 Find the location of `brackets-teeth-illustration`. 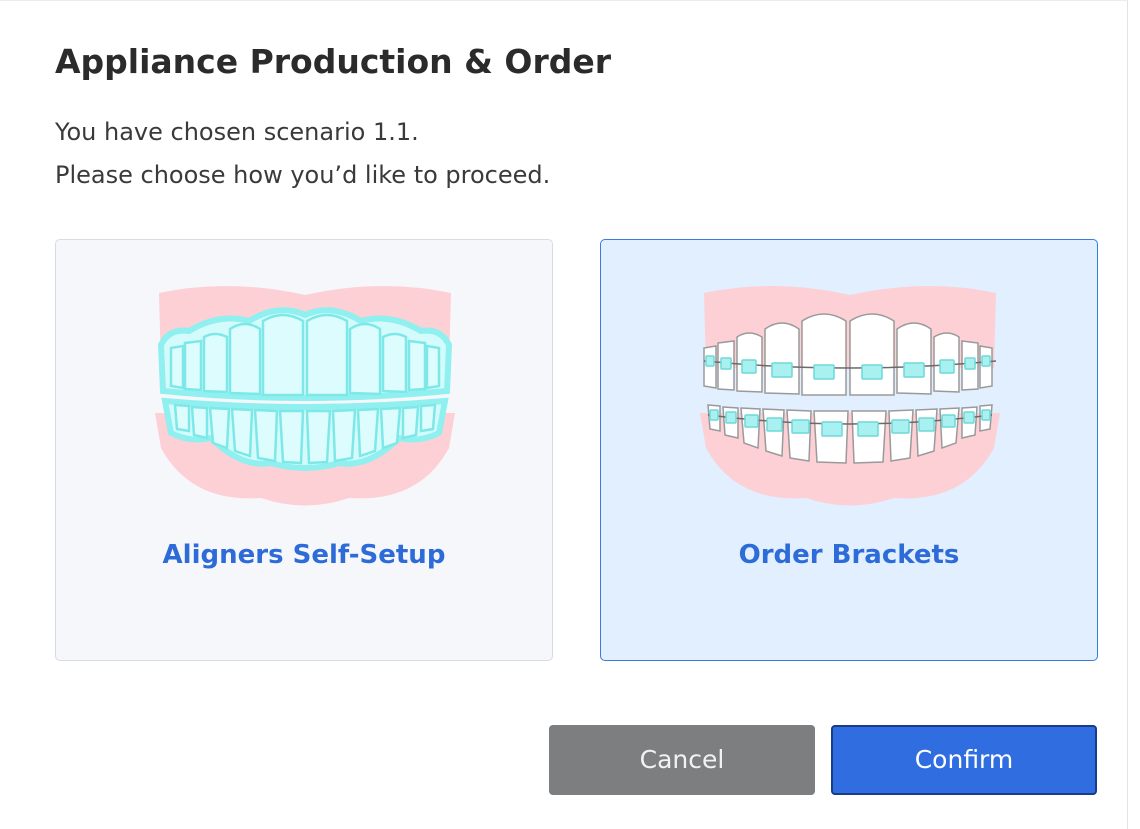

brackets-teeth-illustration is located at coordinates (850, 395).